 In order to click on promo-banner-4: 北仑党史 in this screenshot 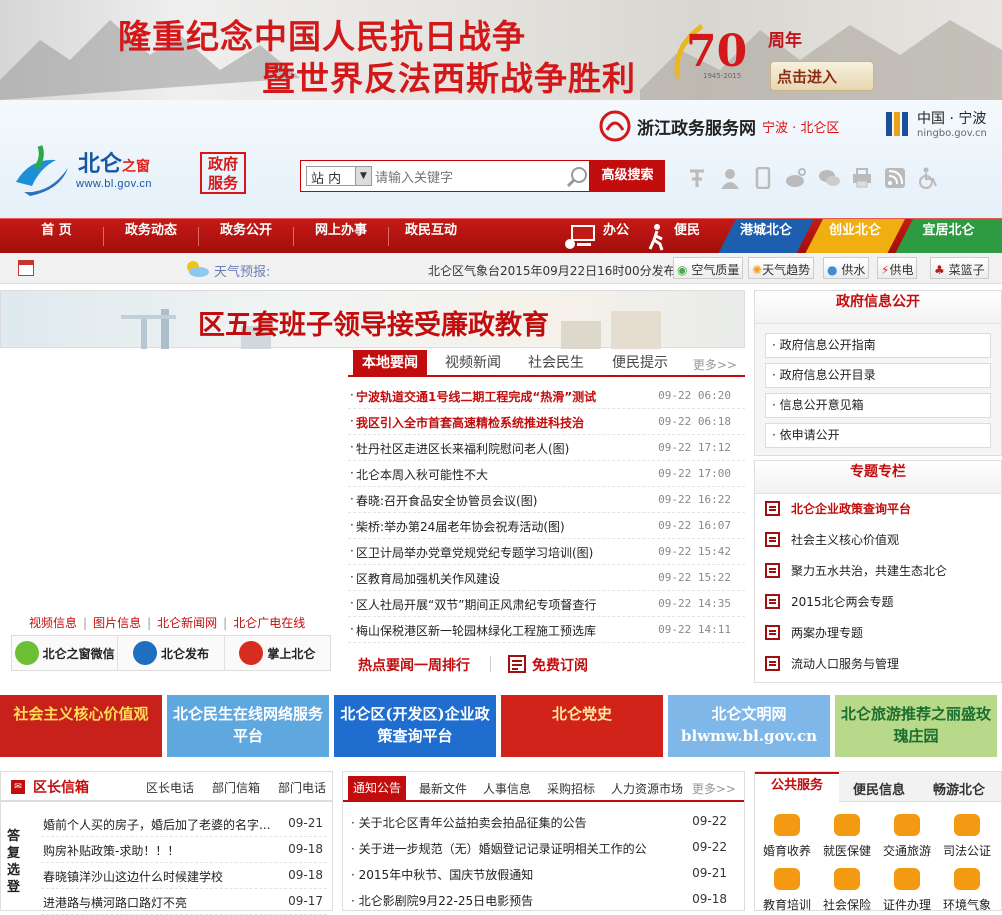, I will do `click(582, 726)`.